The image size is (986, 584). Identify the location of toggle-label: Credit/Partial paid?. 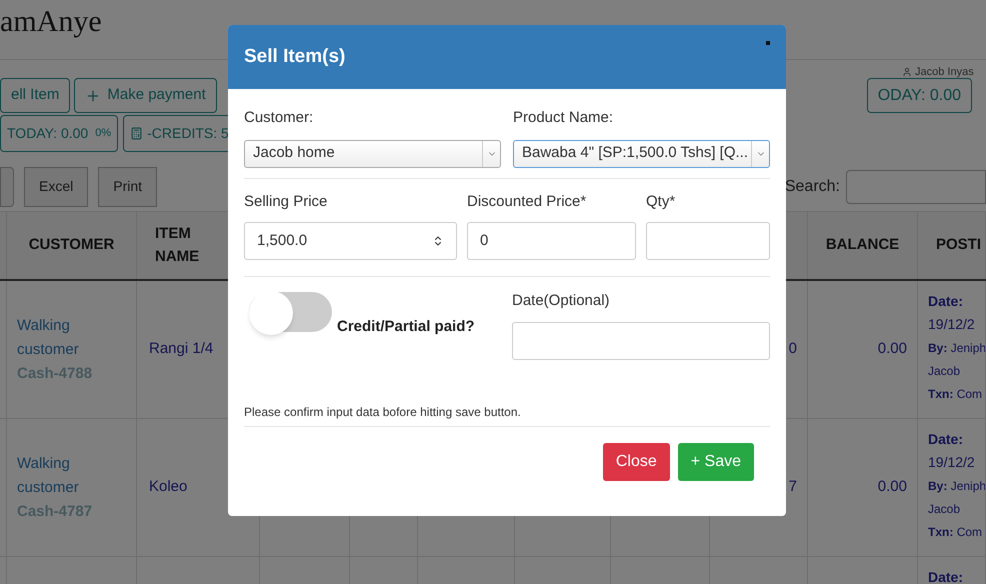
(406, 327).